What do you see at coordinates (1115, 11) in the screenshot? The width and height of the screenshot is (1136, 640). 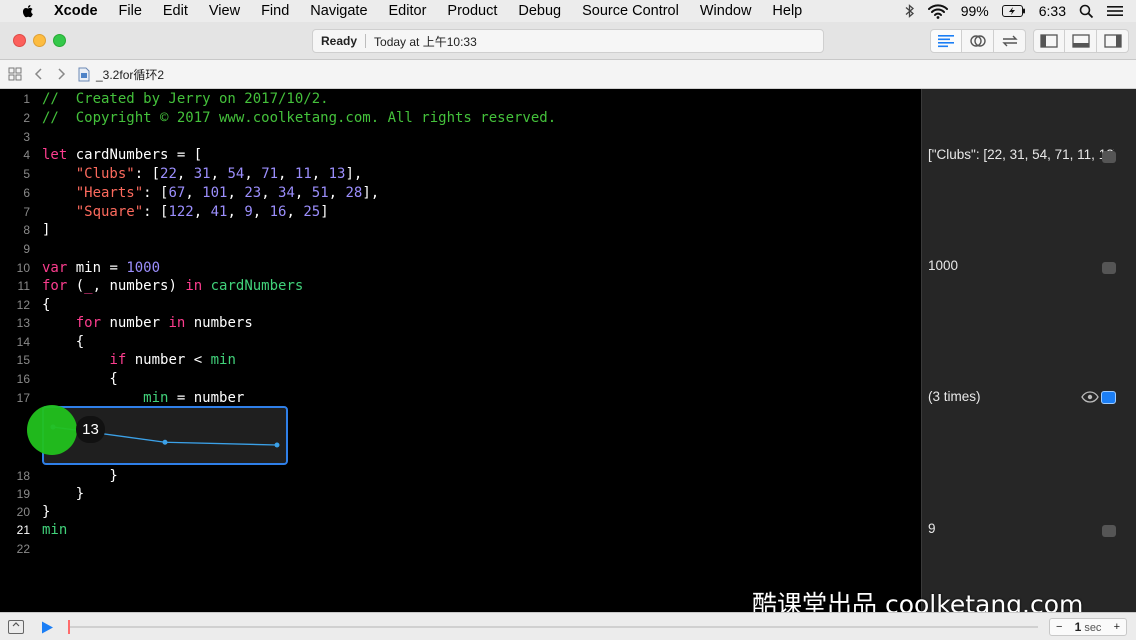 I see `notification-center-icon` at bounding box center [1115, 11].